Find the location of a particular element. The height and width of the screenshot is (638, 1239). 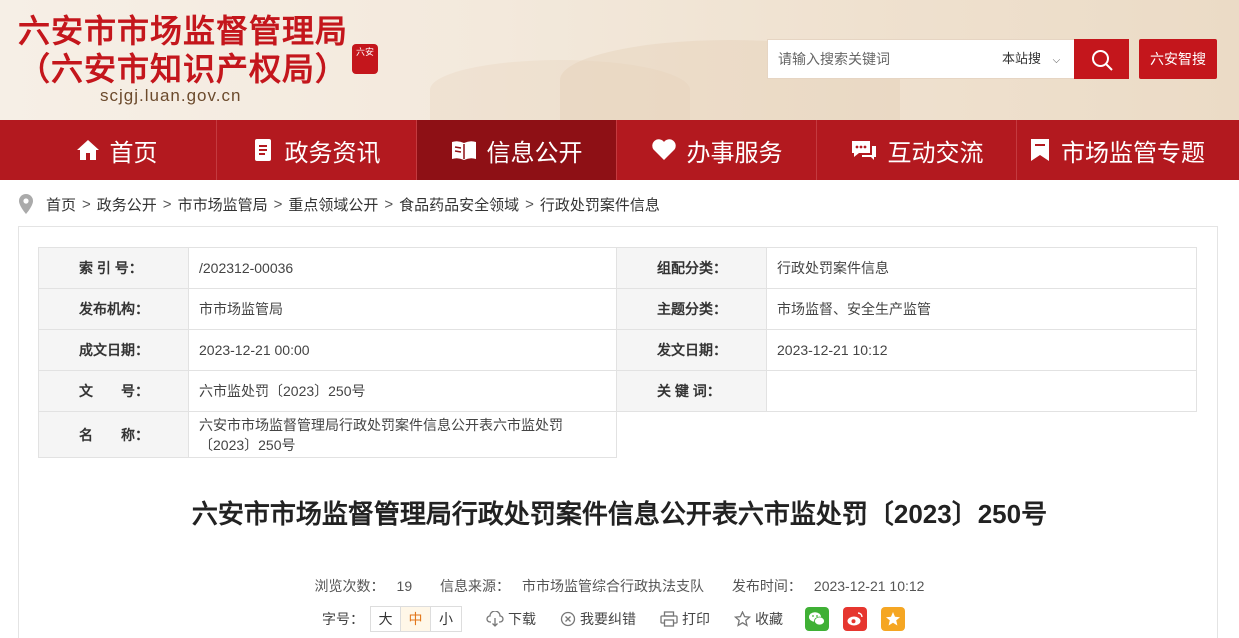

table-empty-cell is located at coordinates (906, 434).